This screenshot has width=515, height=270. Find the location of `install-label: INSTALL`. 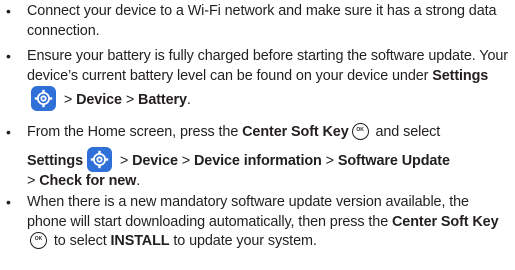

install-label: INSTALL is located at coordinates (140, 241).